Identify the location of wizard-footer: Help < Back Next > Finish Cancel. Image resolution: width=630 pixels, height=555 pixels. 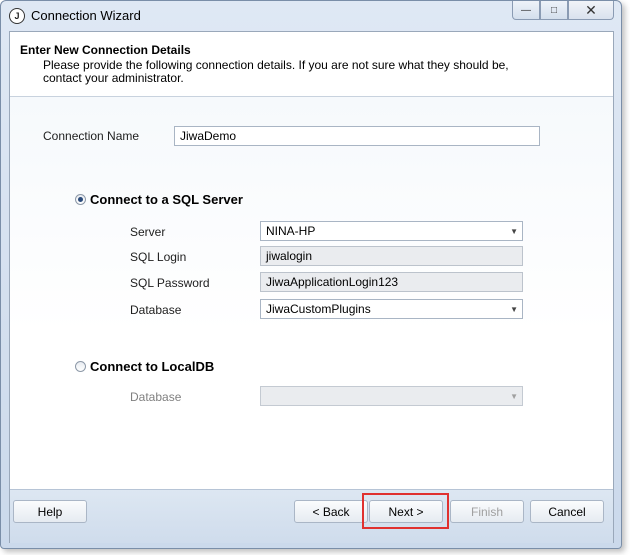
(311, 516).